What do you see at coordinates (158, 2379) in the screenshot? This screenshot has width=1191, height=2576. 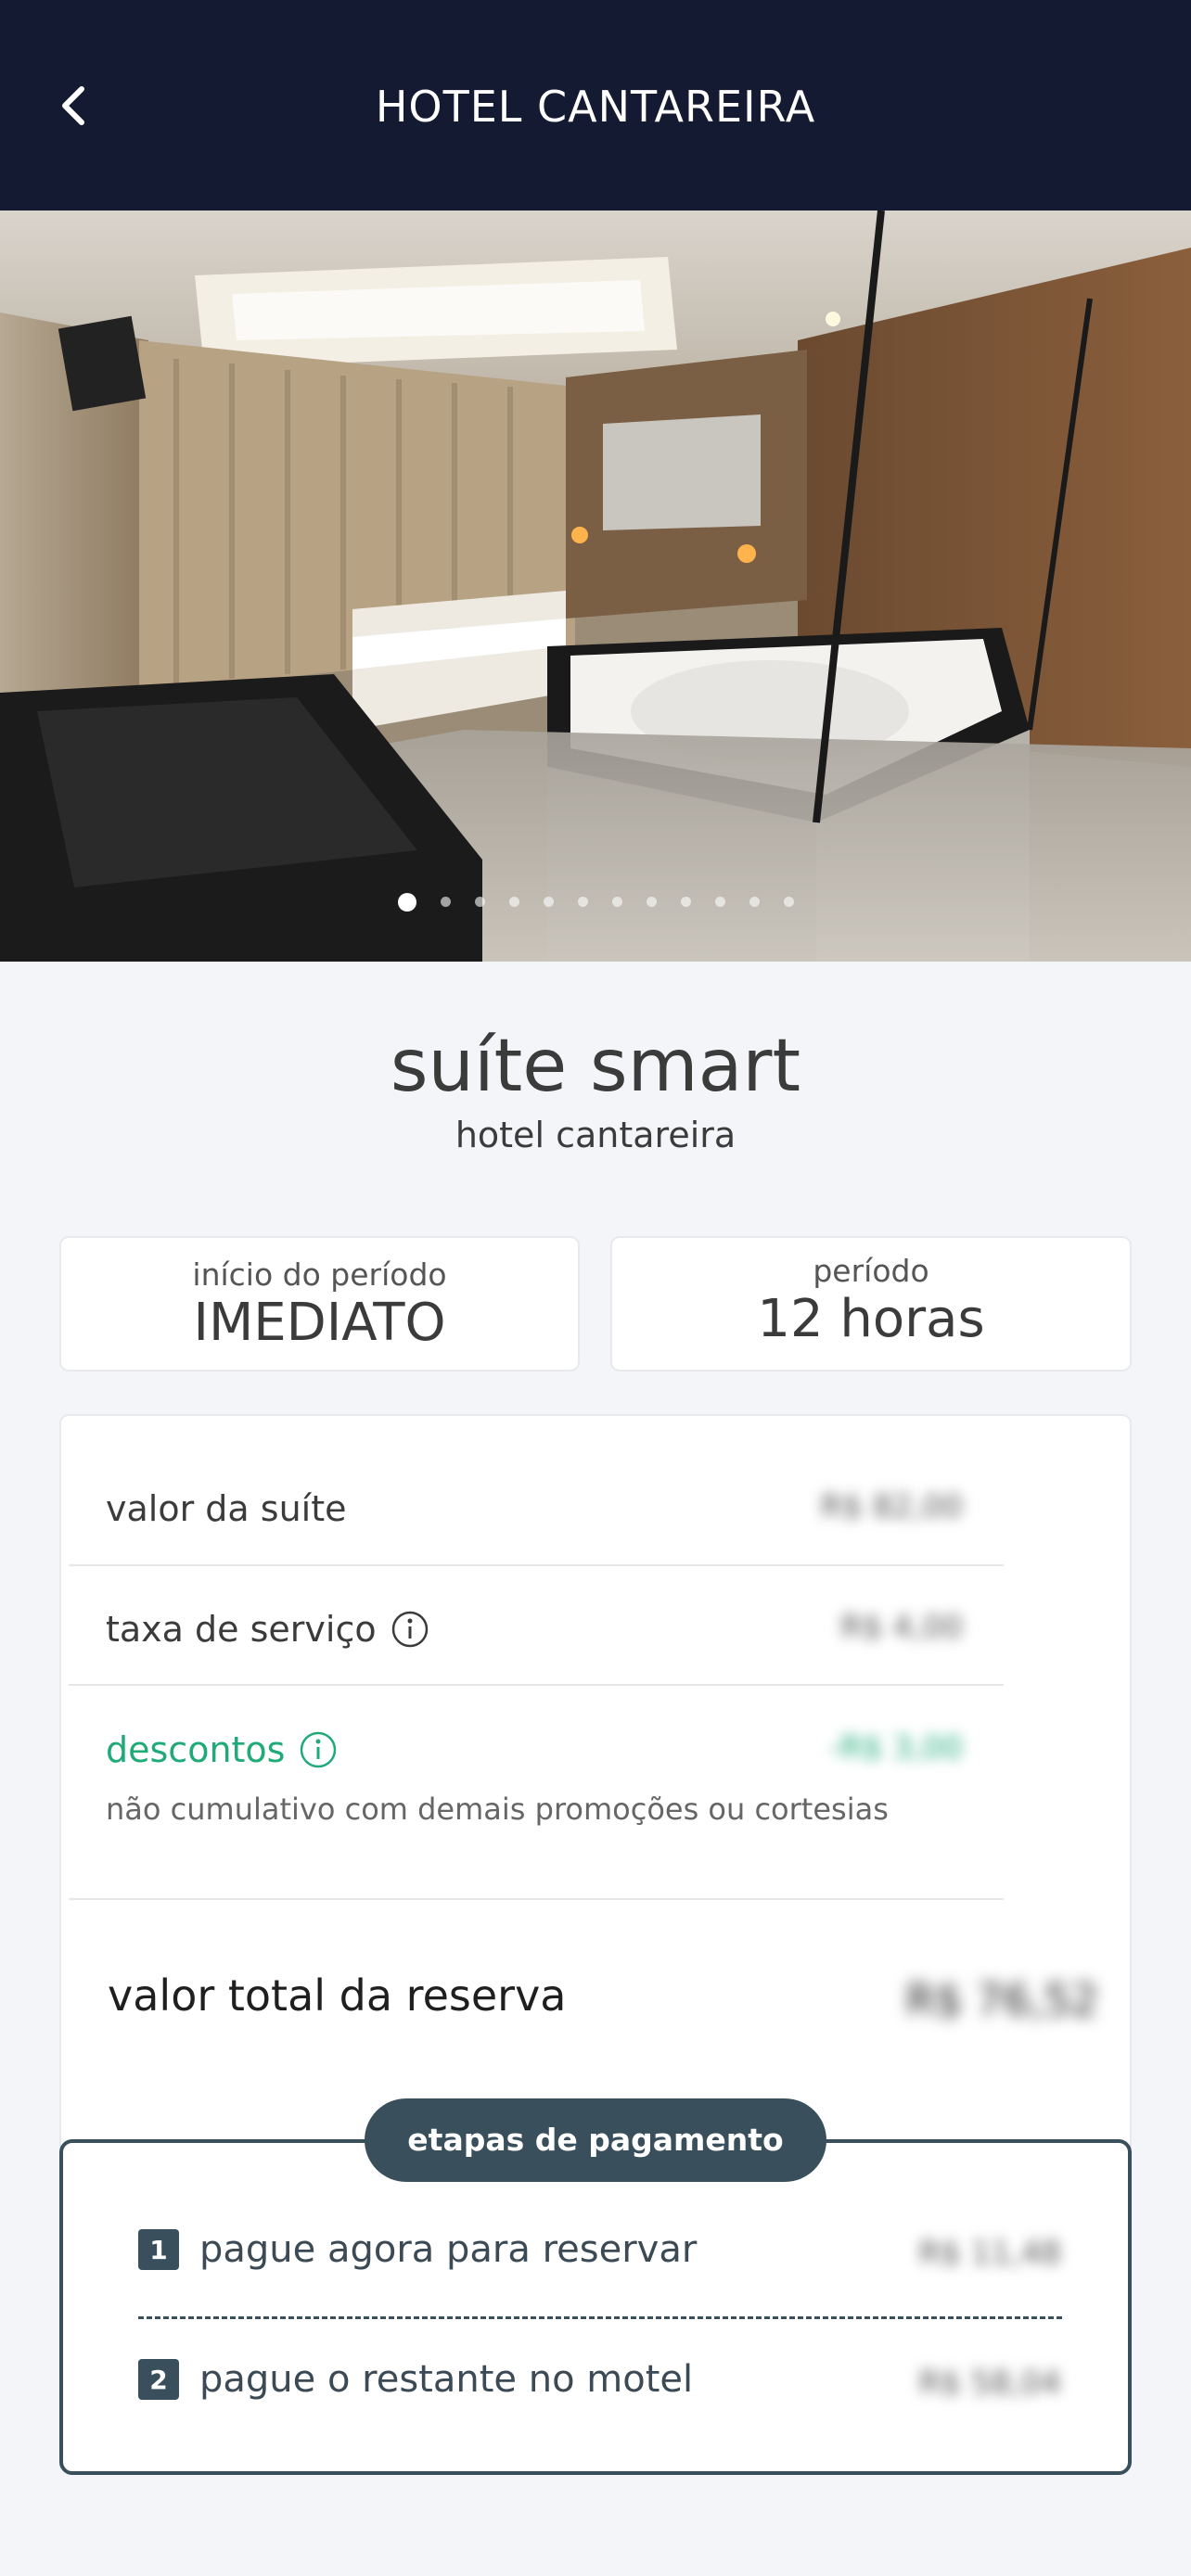 I see `step-number-badge: 2` at bounding box center [158, 2379].